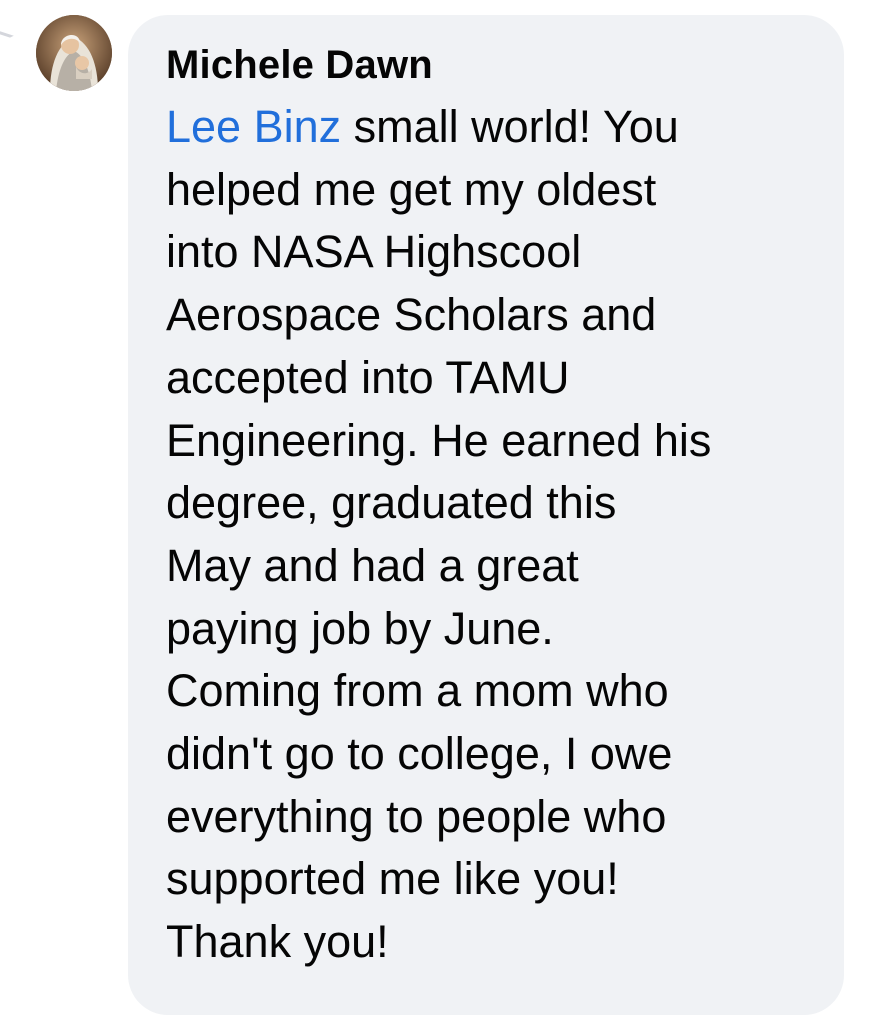  What do you see at coordinates (439, 440) in the screenshot?
I see `comment-line: Engineering. He earned his` at bounding box center [439, 440].